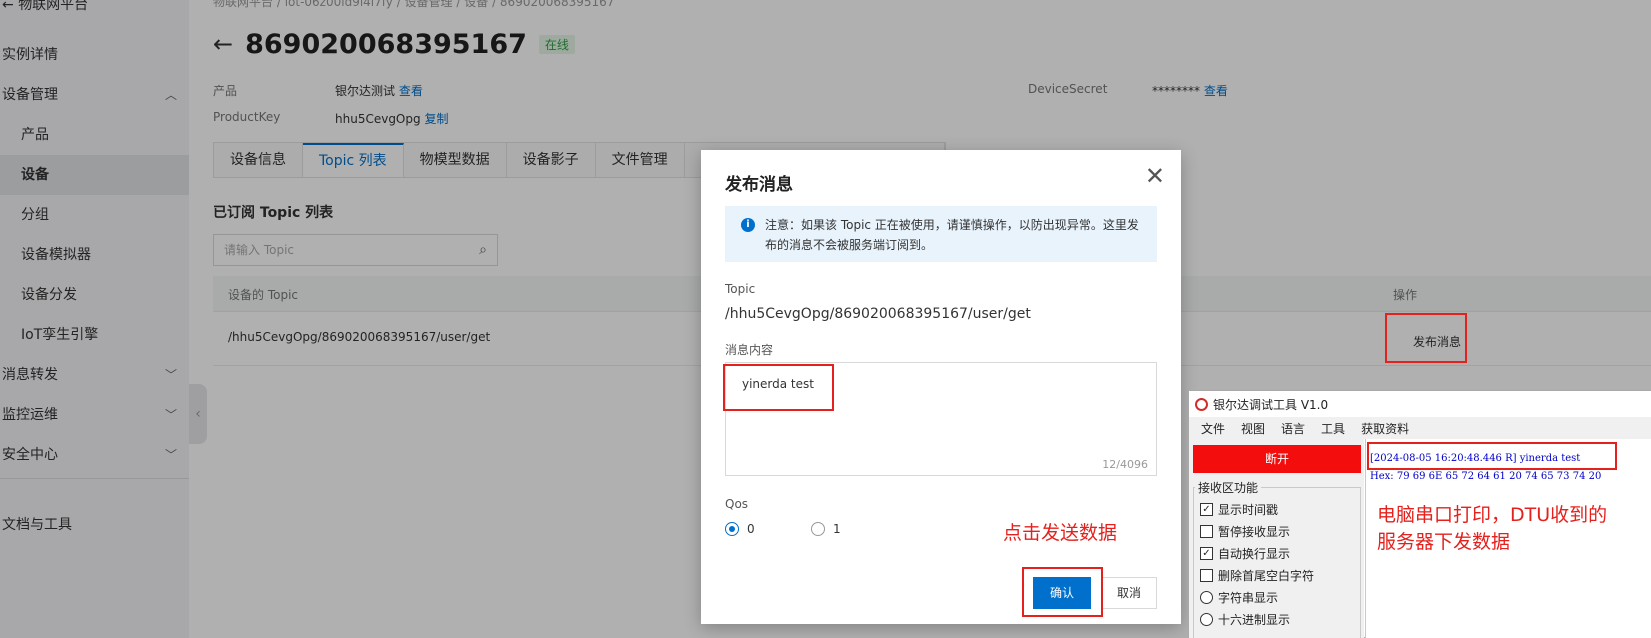 Image resolution: width=1651 pixels, height=638 pixels. I want to click on menu-get-resources: 获取资料, so click(1385, 428).